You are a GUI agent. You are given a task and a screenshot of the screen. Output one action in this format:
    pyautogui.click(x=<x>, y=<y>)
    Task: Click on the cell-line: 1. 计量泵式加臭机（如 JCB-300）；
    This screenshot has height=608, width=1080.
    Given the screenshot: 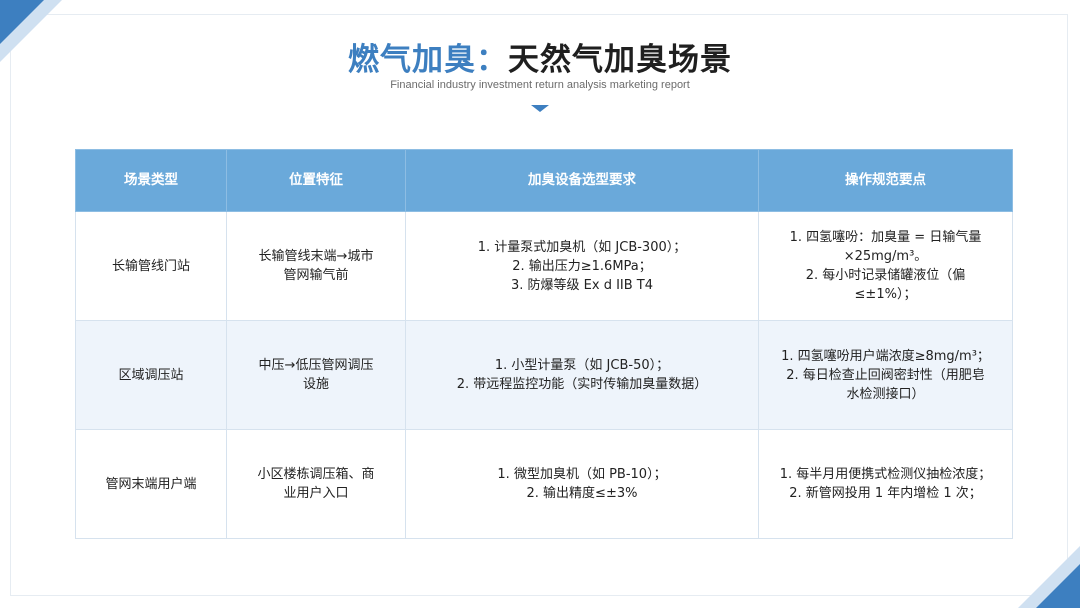 What is the action you would take?
    pyautogui.click(x=582, y=247)
    